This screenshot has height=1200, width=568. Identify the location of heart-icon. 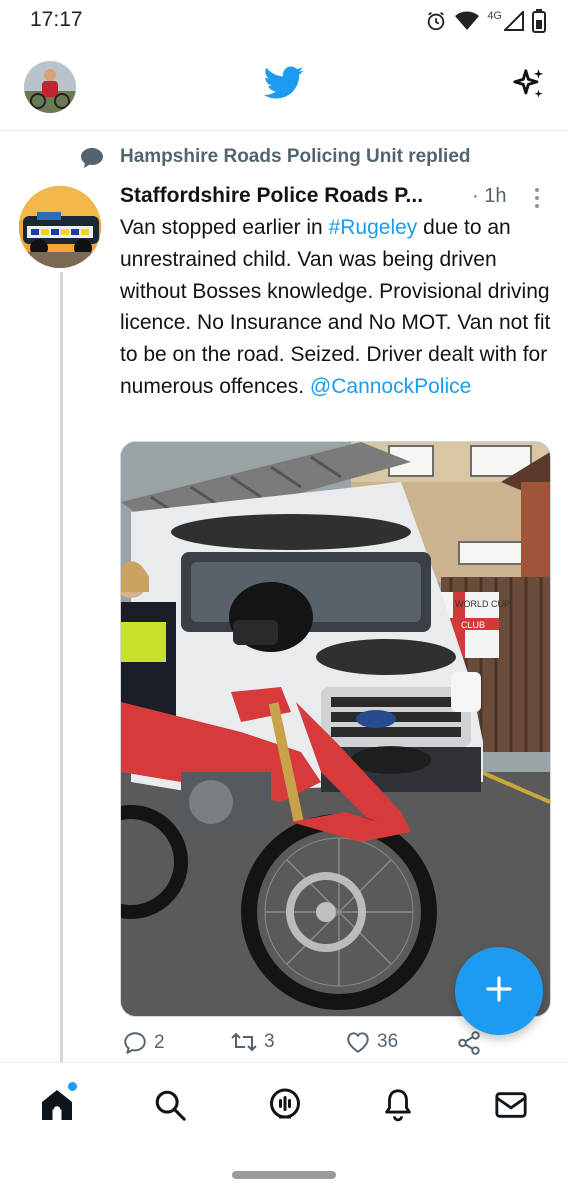
(358, 1042).